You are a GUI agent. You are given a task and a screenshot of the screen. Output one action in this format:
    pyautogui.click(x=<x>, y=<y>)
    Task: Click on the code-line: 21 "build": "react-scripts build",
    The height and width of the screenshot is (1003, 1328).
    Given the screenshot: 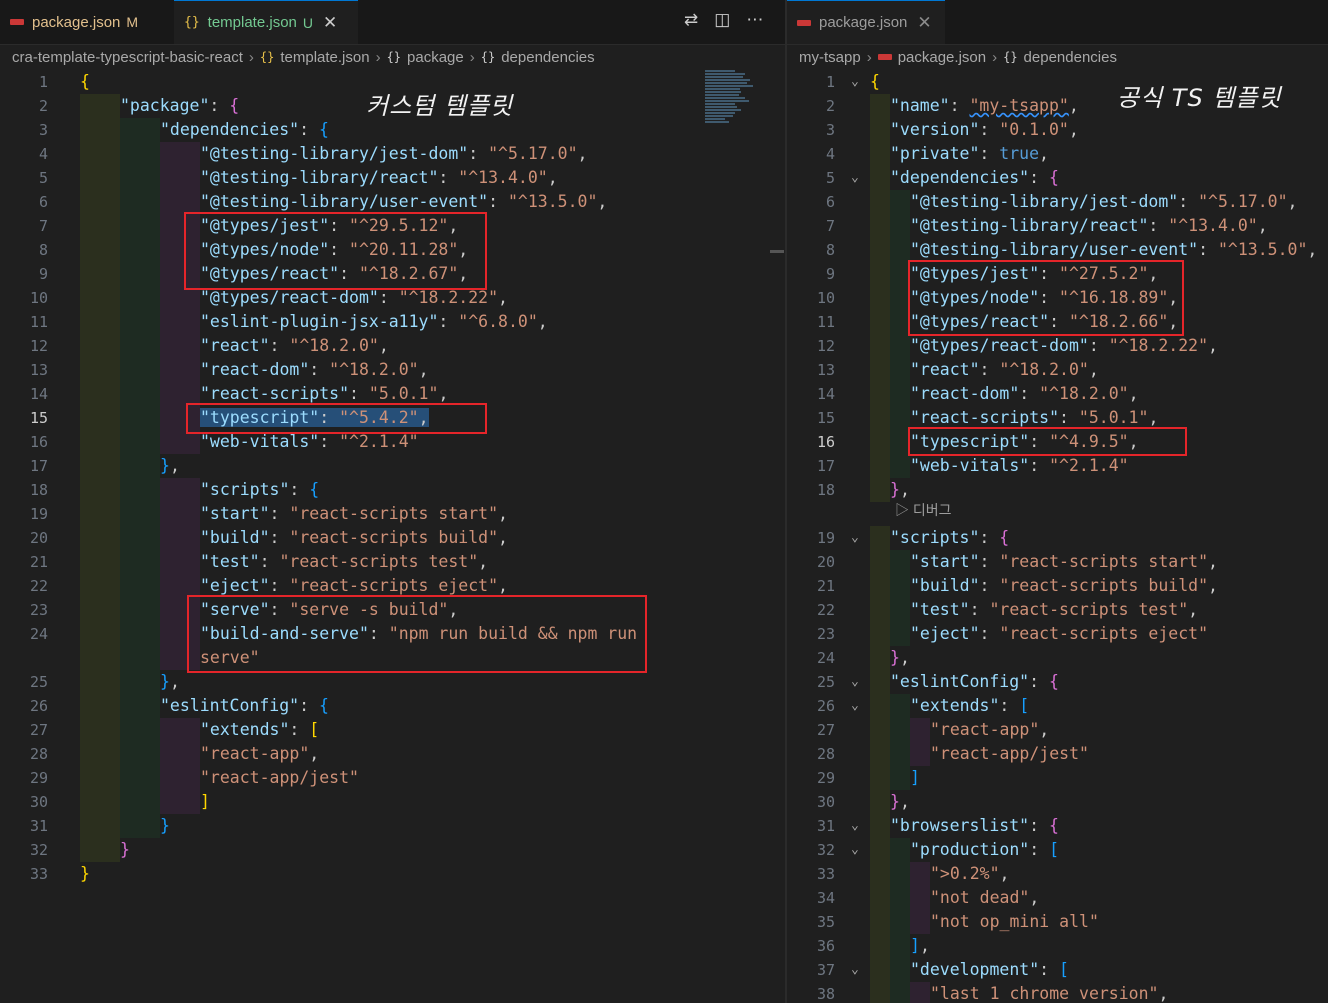 What is the action you would take?
    pyautogui.click(x=1057, y=586)
    